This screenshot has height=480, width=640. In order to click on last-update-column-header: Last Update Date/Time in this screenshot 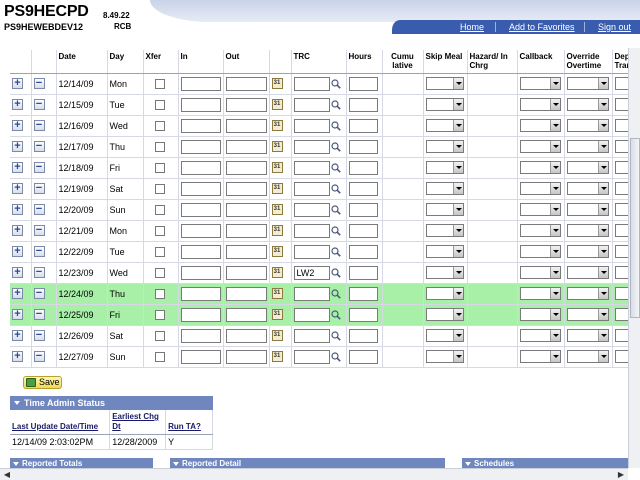, I will do `click(60, 422)`.